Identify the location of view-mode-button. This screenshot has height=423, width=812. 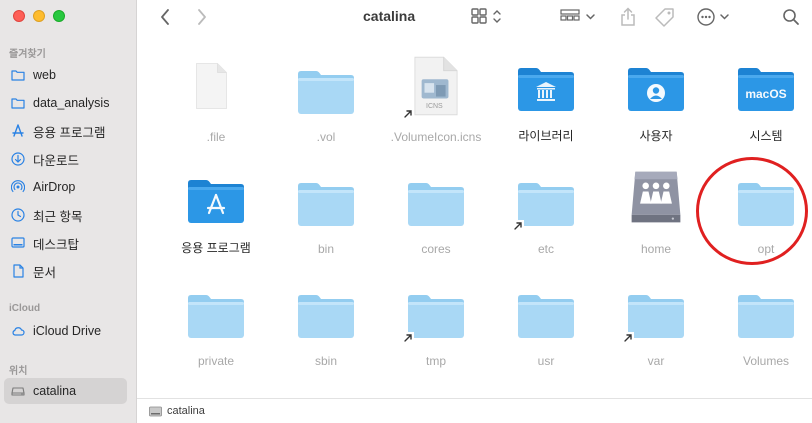
(488, 17).